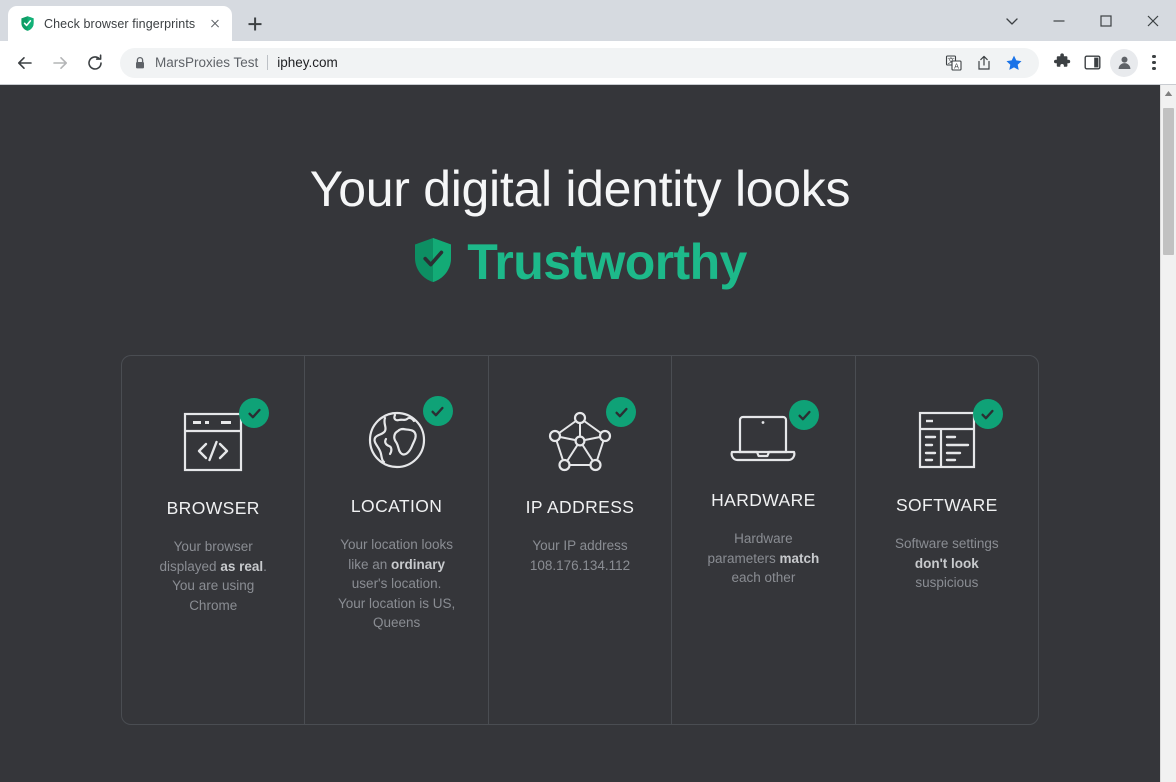 This screenshot has width=1176, height=782. What do you see at coordinates (1105, 20) in the screenshot?
I see `maximize-button` at bounding box center [1105, 20].